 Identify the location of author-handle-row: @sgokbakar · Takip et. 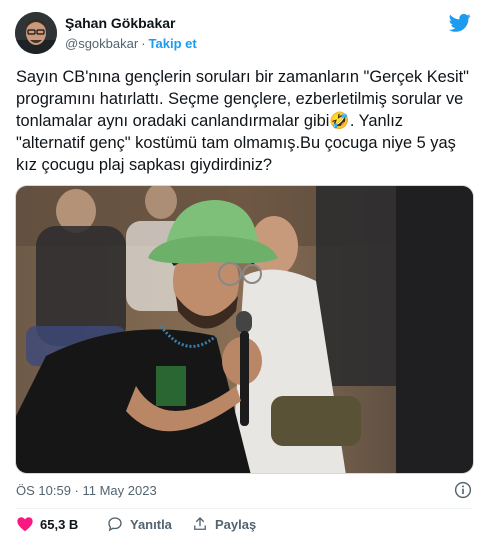
(131, 43).